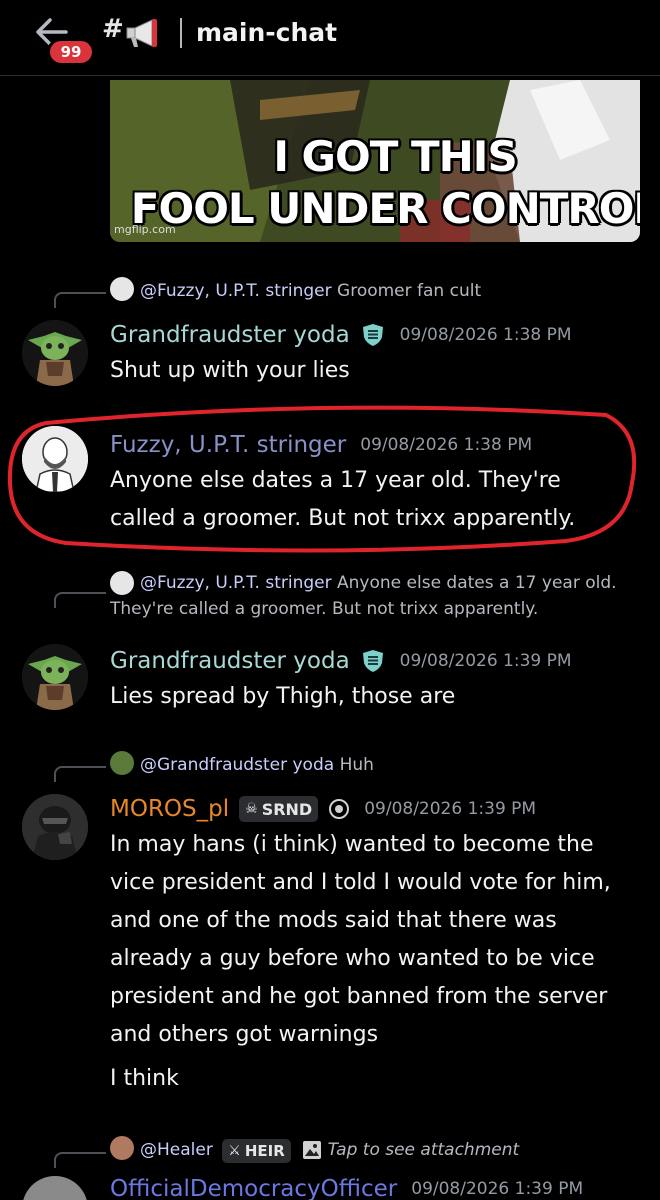 The height and width of the screenshot is (1200, 660). I want to click on role-tag: ⚔ HEIR, so click(256, 1151).